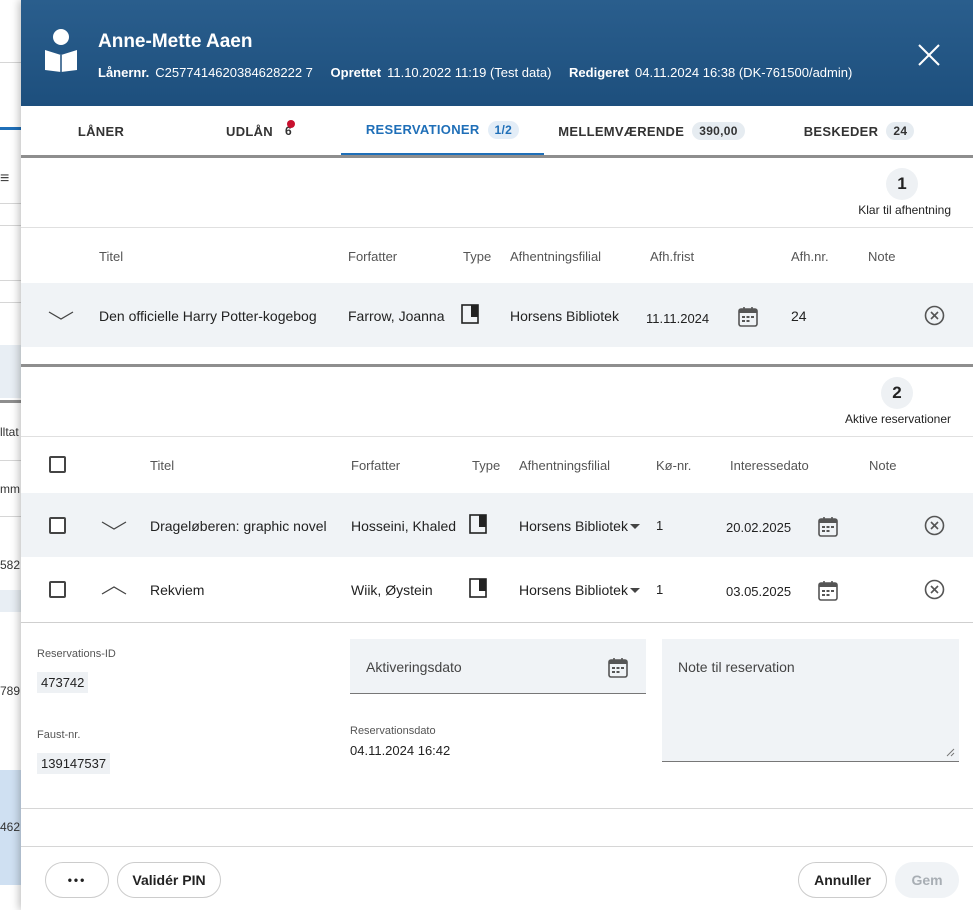 The image size is (973, 910). What do you see at coordinates (10, 691) in the screenshot?
I see `bg-text: 789` at bounding box center [10, 691].